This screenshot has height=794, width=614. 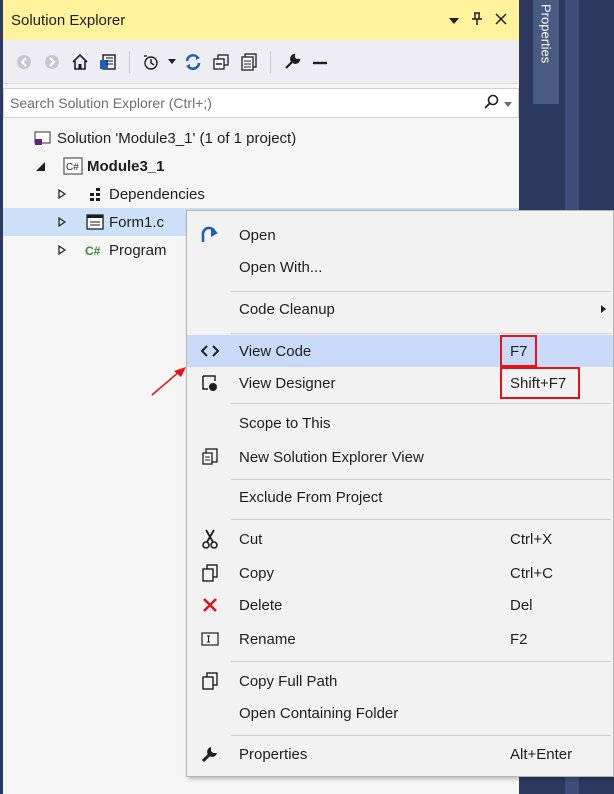 I want to click on tree-item-solution: Solution 'Module3_1' (1 of 1 project), so click(x=261, y=138).